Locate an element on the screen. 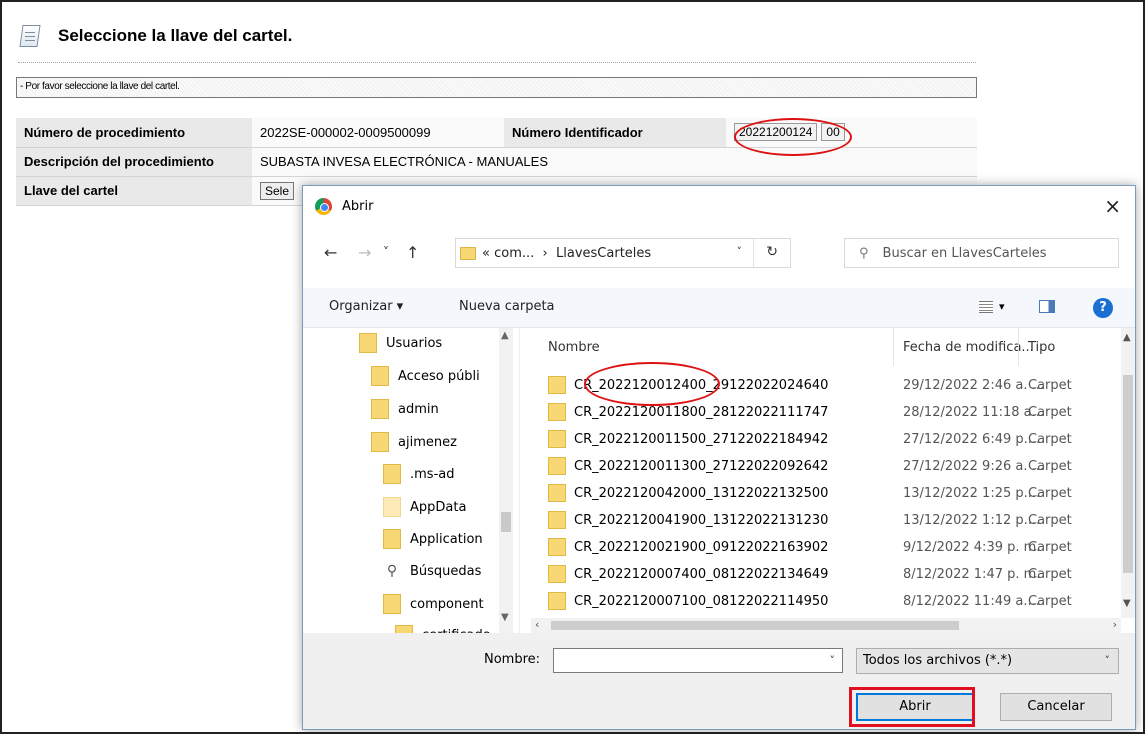  tree-item-acceso-publico: Acceso públi is located at coordinates (425, 376).